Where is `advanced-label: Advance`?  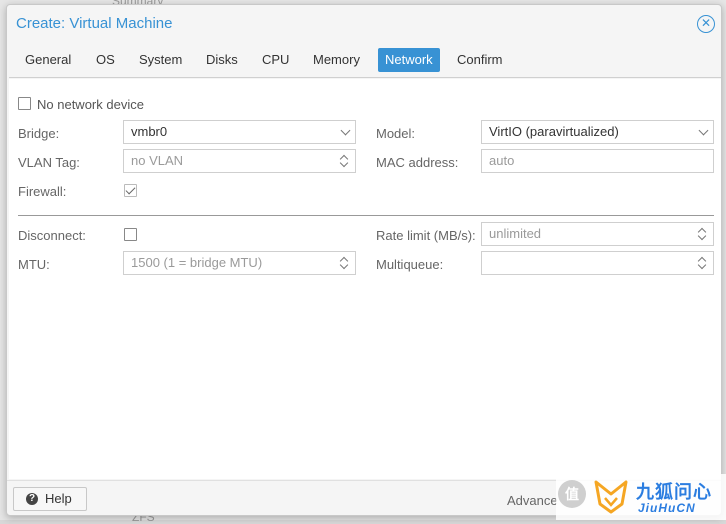
advanced-label: Advance is located at coordinates (532, 500).